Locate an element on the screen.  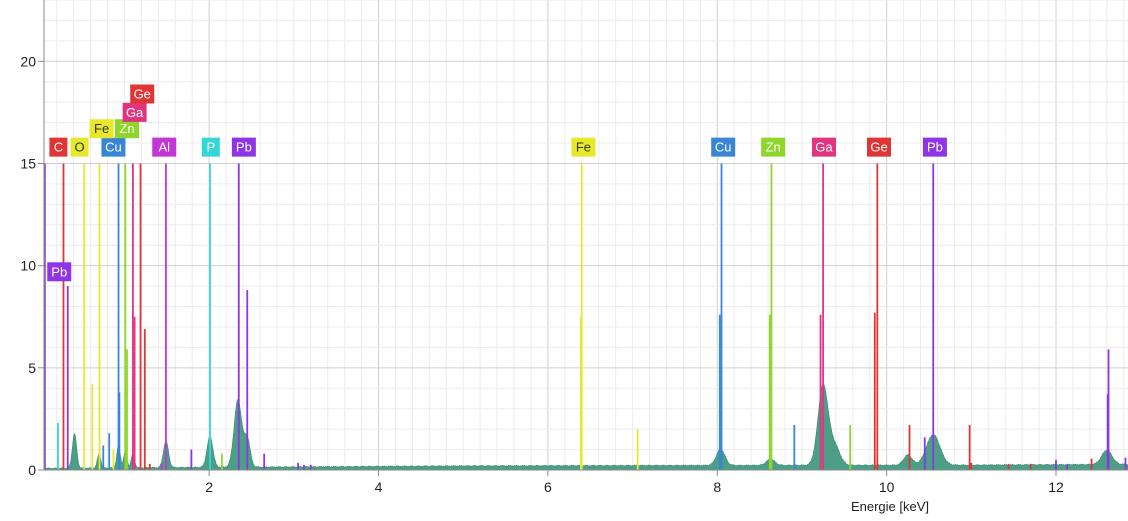
x-tick-label: 4 is located at coordinates (379, 487).